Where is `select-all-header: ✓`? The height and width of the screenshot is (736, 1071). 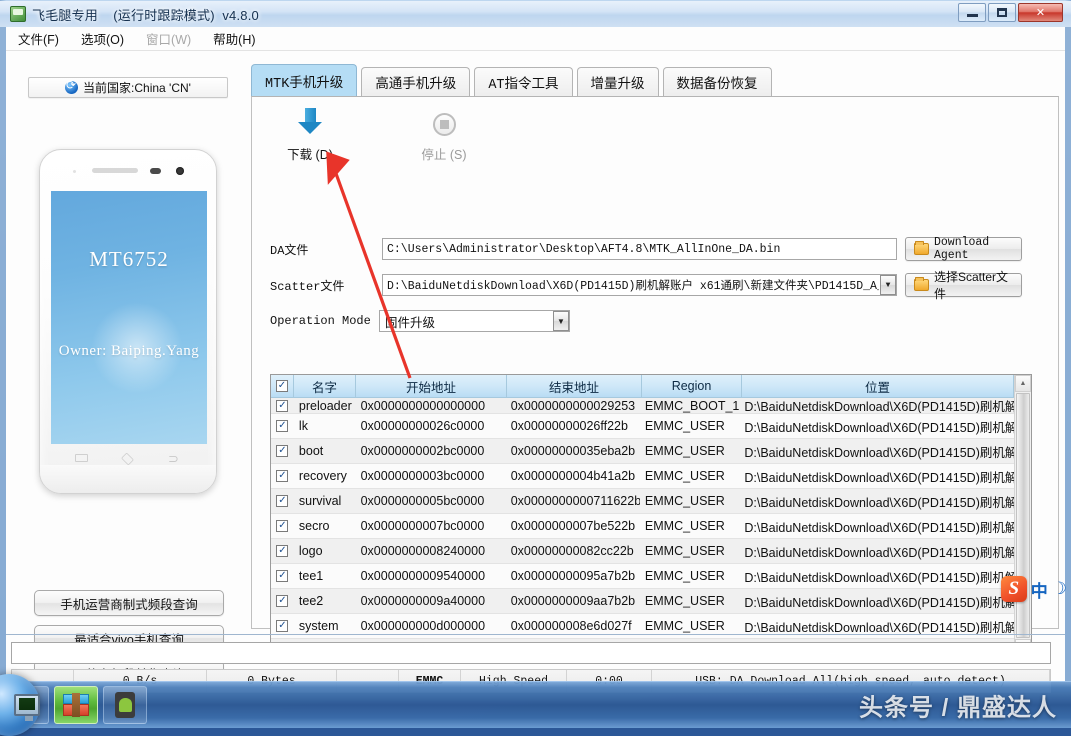
select-all-header: ✓ is located at coordinates (282, 386).